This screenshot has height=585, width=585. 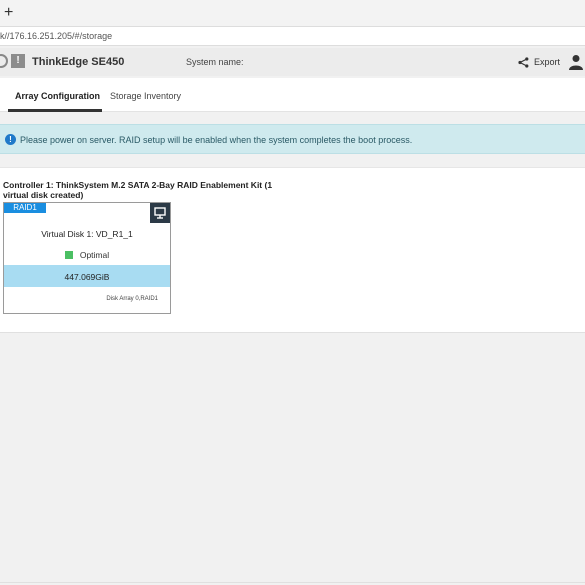 What do you see at coordinates (8, 13) in the screenshot?
I see `new-tab-button: +` at bounding box center [8, 13].